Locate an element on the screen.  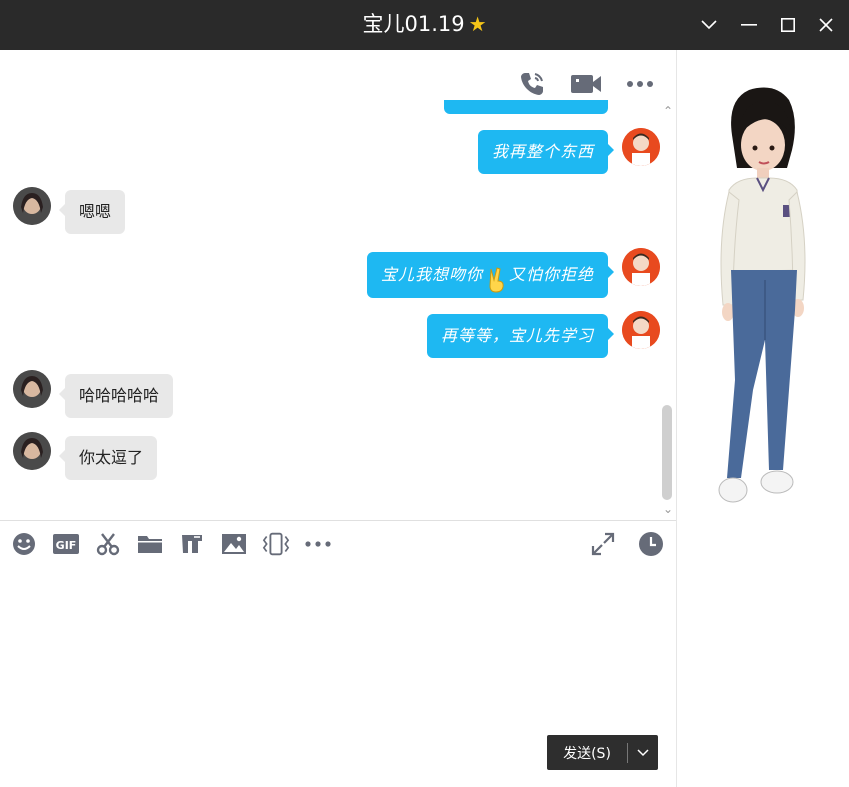
message-bubble-in: 嗯嗯 is located at coordinates (92, 212).